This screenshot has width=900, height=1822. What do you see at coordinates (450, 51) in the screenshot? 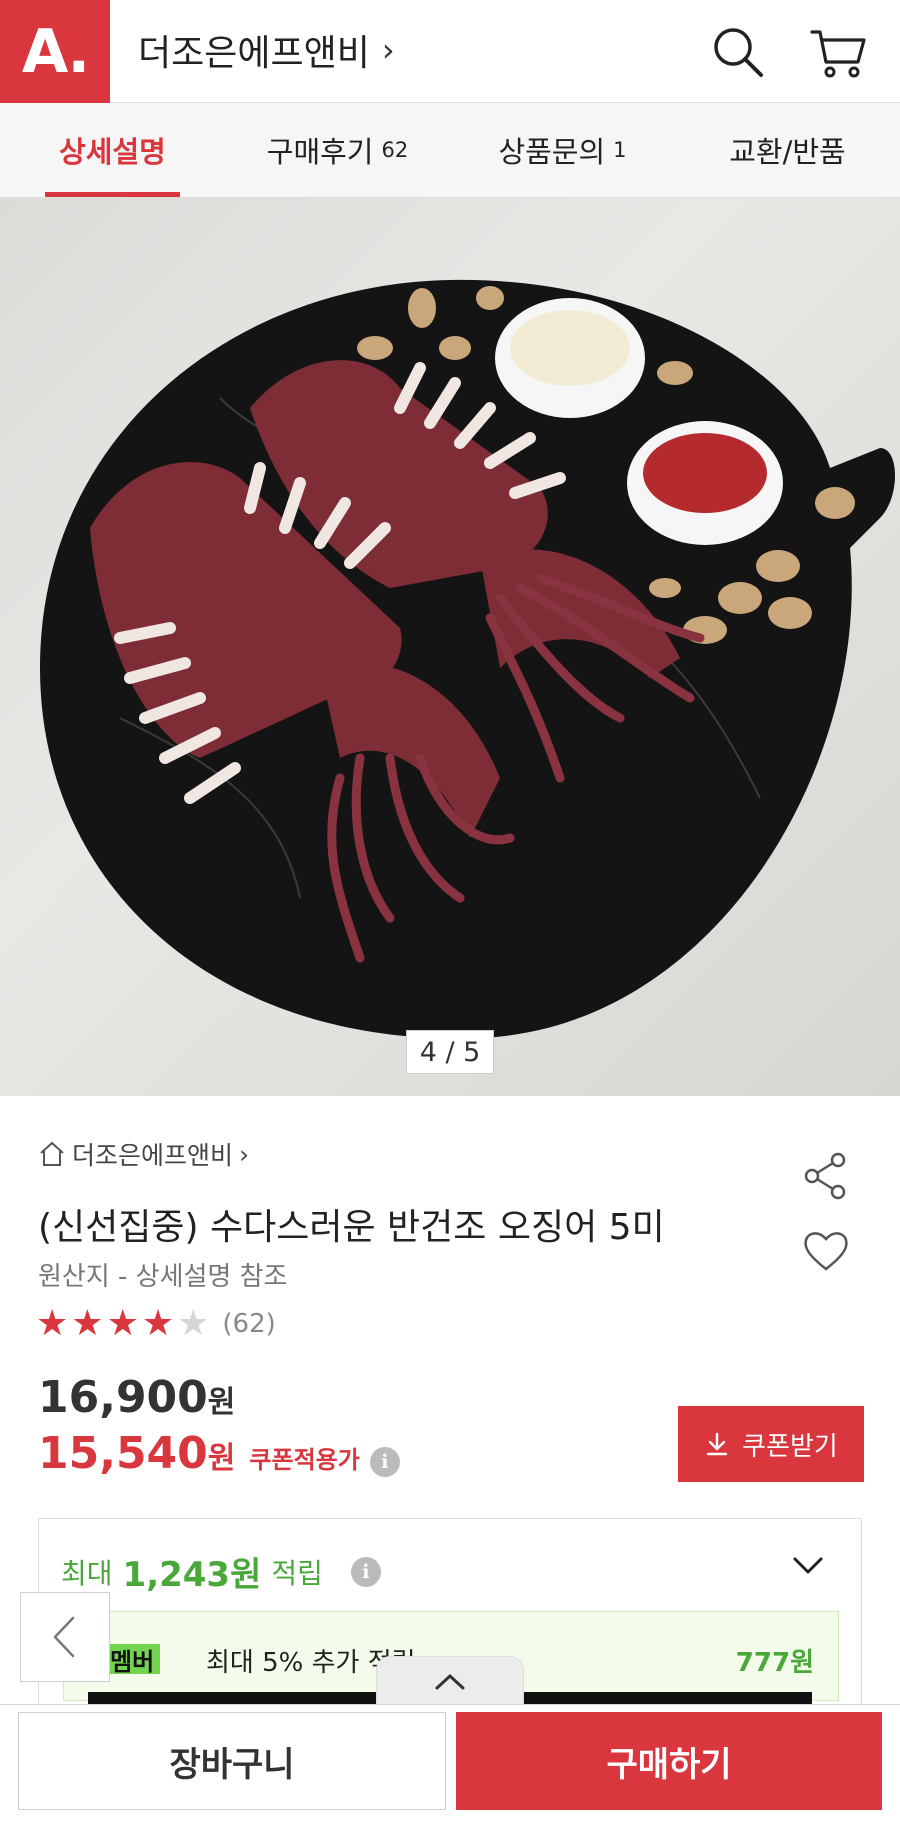
I see `app-header: A. 더조은에프앤비 ›` at bounding box center [450, 51].